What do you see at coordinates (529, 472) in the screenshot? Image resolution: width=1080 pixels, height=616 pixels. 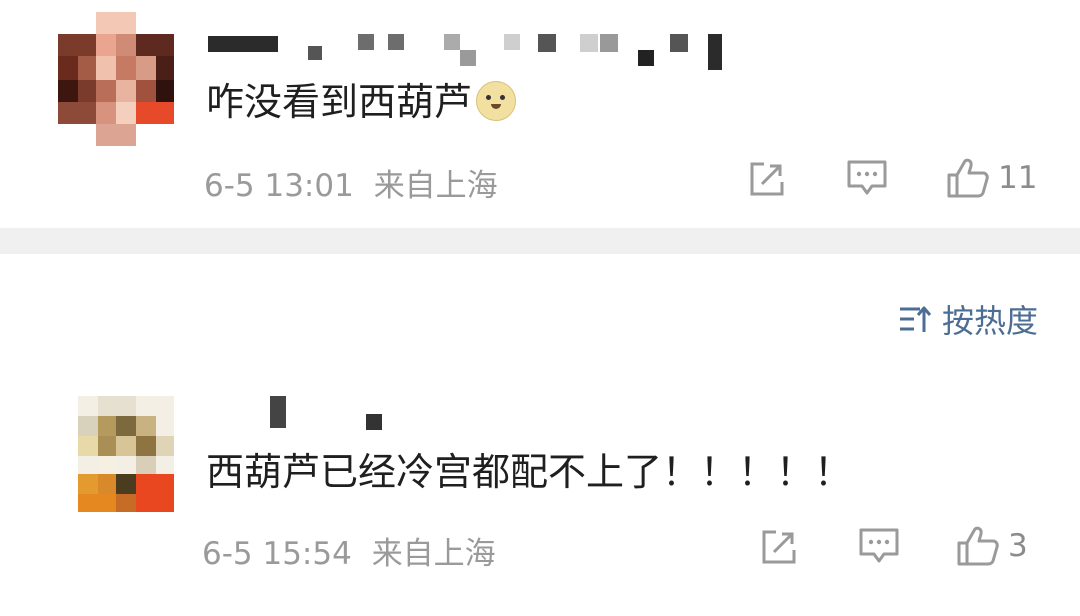 I see `comment-text: 西葫芦已经冷宫都配不上了！！！！！` at bounding box center [529, 472].